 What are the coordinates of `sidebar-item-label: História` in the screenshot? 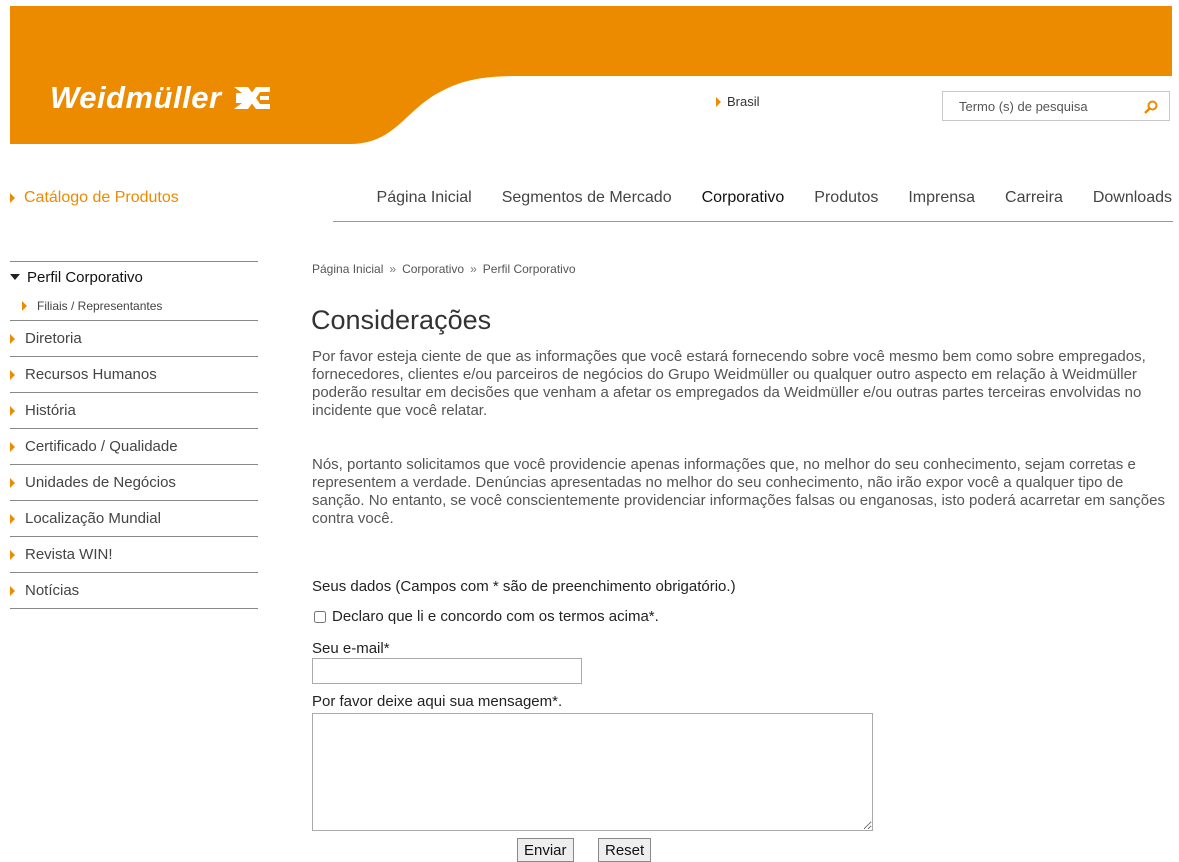 It's located at (50, 410).